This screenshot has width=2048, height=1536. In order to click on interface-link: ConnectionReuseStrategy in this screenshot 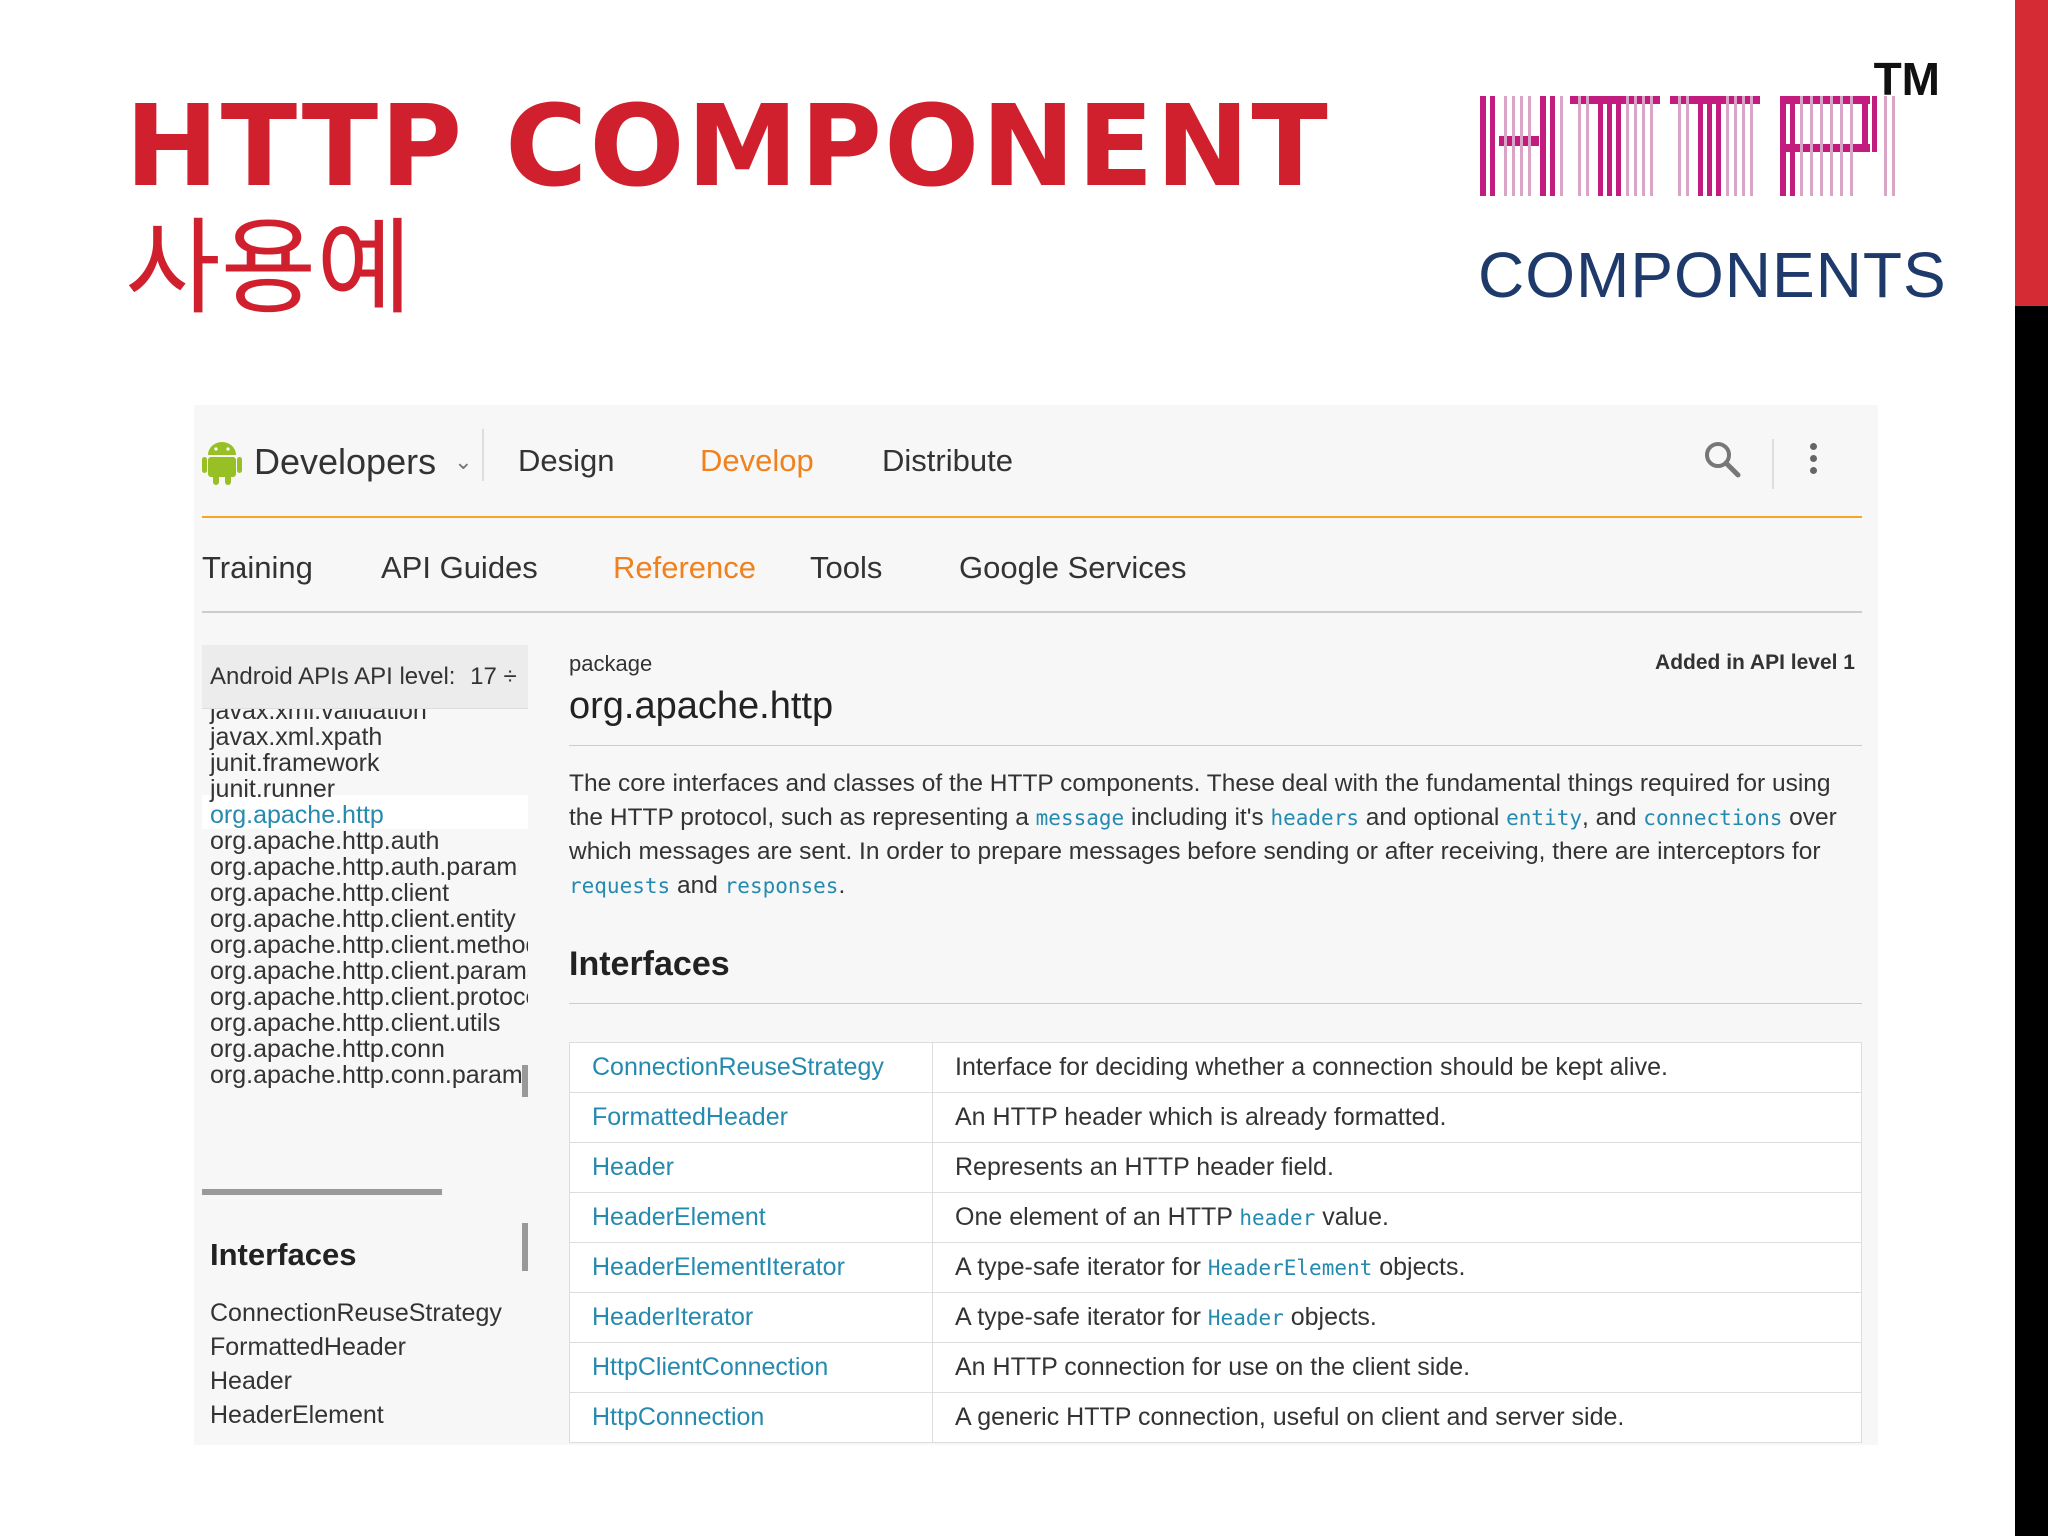, I will do `click(751, 1067)`.